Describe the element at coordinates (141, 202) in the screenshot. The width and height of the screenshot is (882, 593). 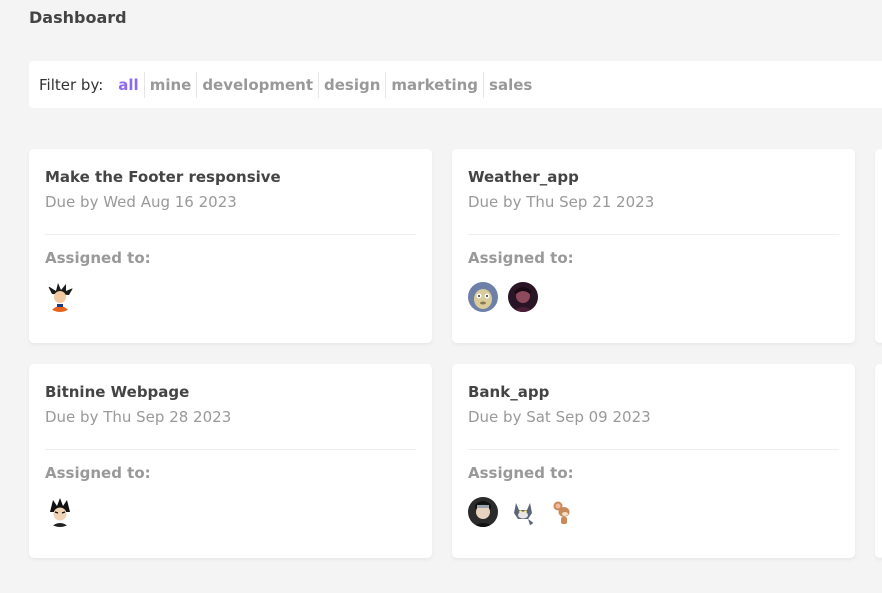
I see `project-due-date: Due by Wed Aug 16 2023` at that location.